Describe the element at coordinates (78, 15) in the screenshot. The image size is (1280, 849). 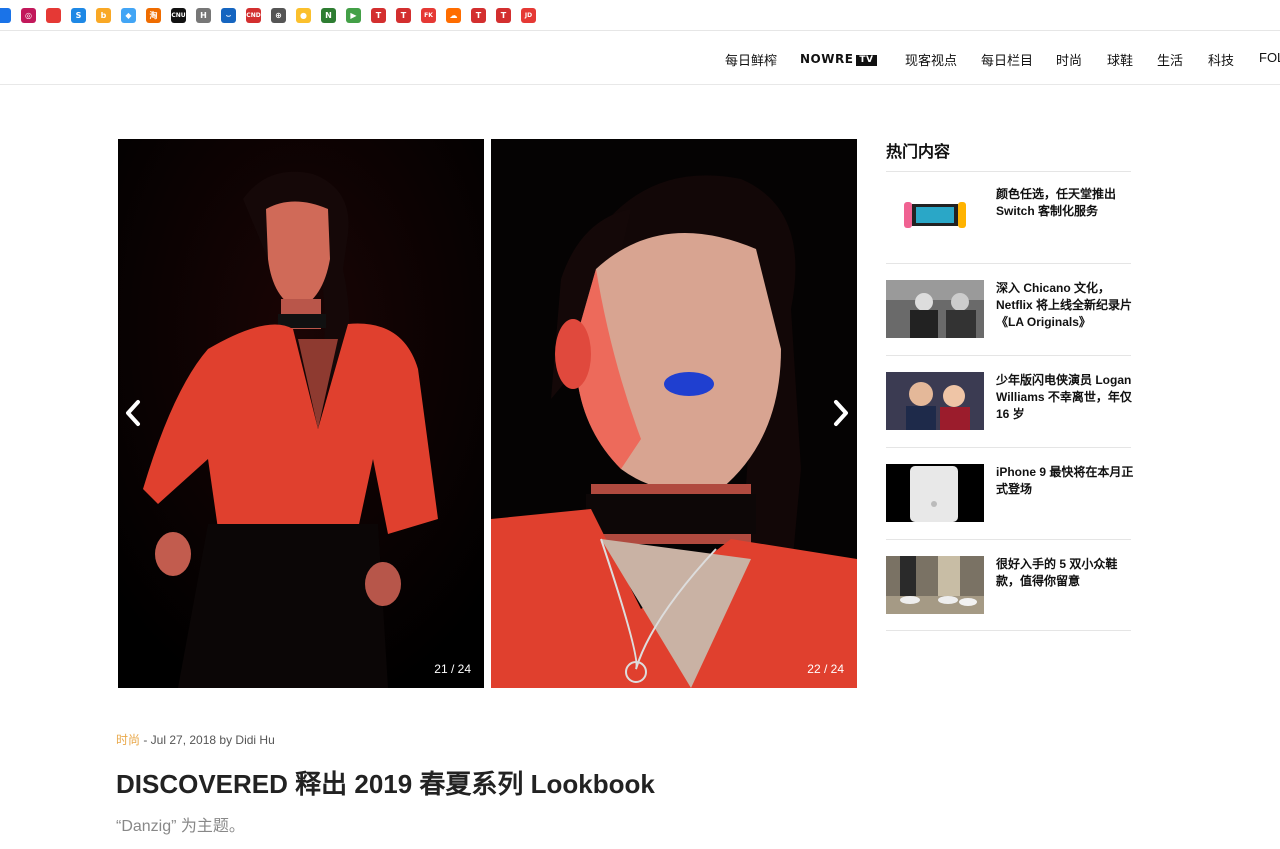
I see `blue-s-icon: S` at that location.